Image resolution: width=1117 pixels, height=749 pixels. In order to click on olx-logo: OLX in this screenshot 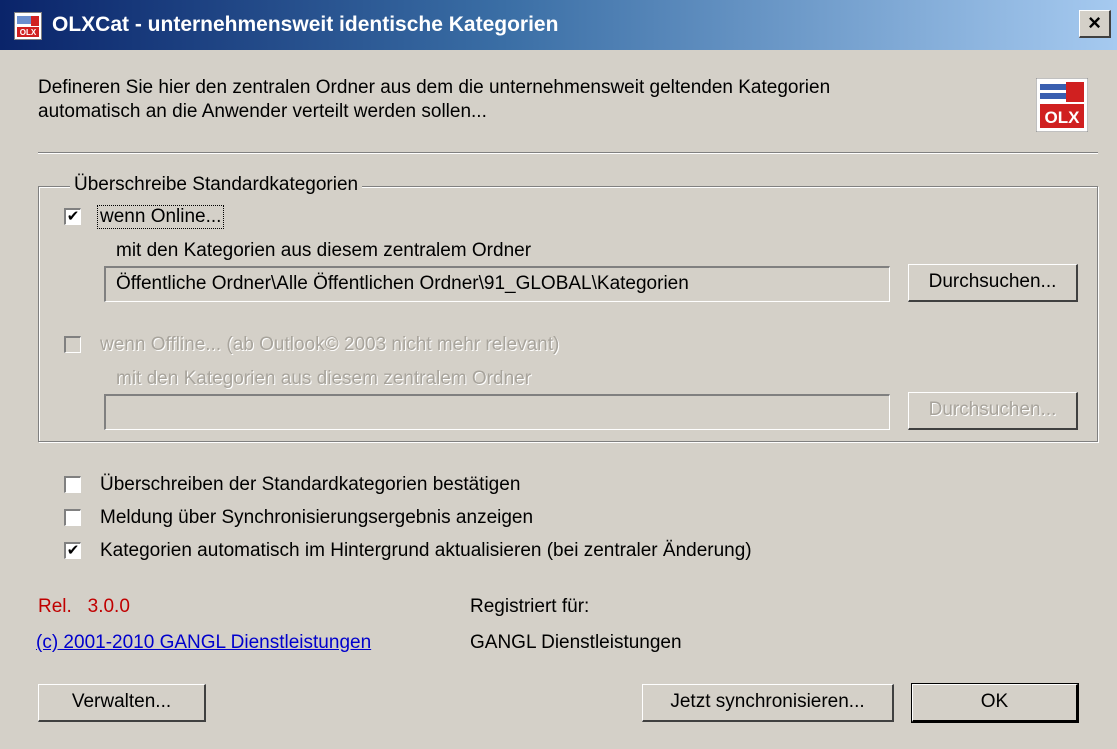, I will do `click(1062, 105)`.